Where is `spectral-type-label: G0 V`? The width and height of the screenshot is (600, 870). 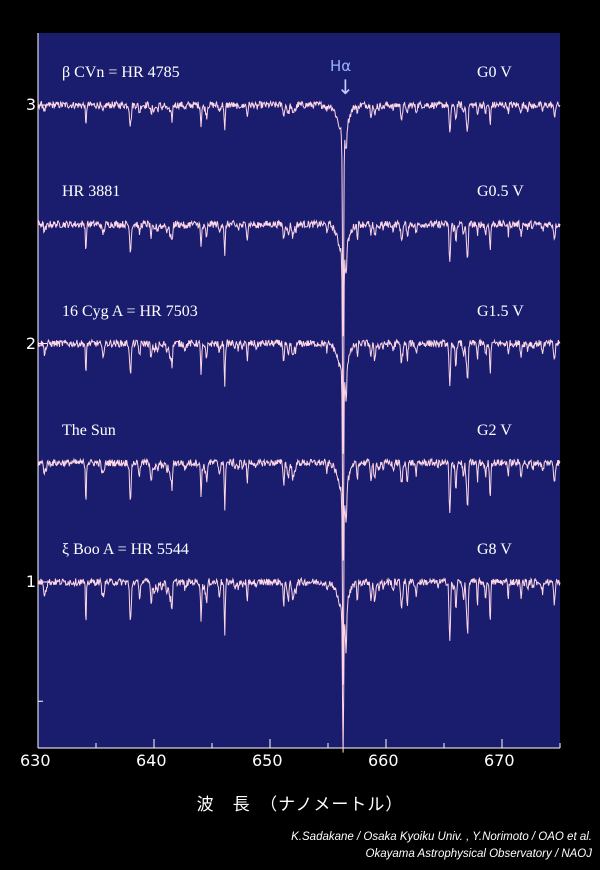
spectral-type-label: G0 V is located at coordinates (494, 72).